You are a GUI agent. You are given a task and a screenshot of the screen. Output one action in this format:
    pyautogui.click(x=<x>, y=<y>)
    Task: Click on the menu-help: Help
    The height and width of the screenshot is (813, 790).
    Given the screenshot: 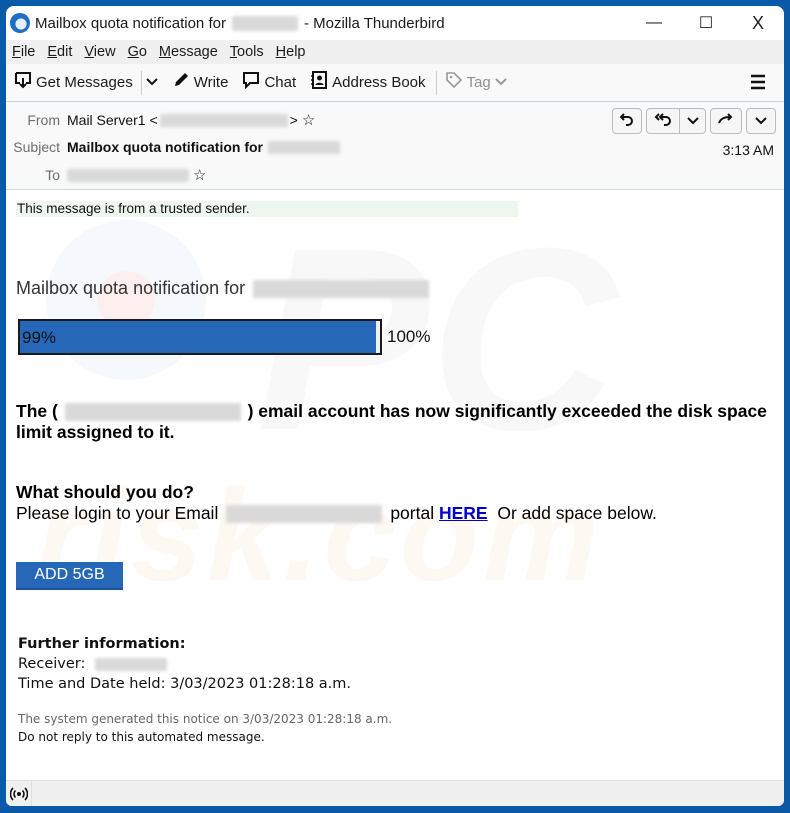 What is the action you would take?
    pyautogui.click(x=291, y=52)
    